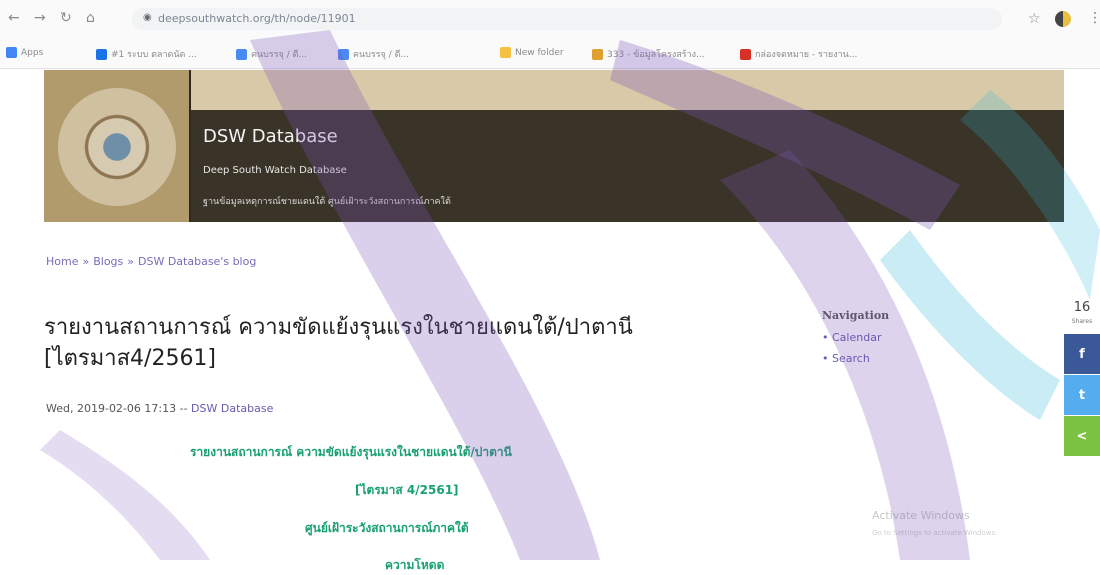  I want to click on browser-menu-icon: ⋮, so click(1094, 18).